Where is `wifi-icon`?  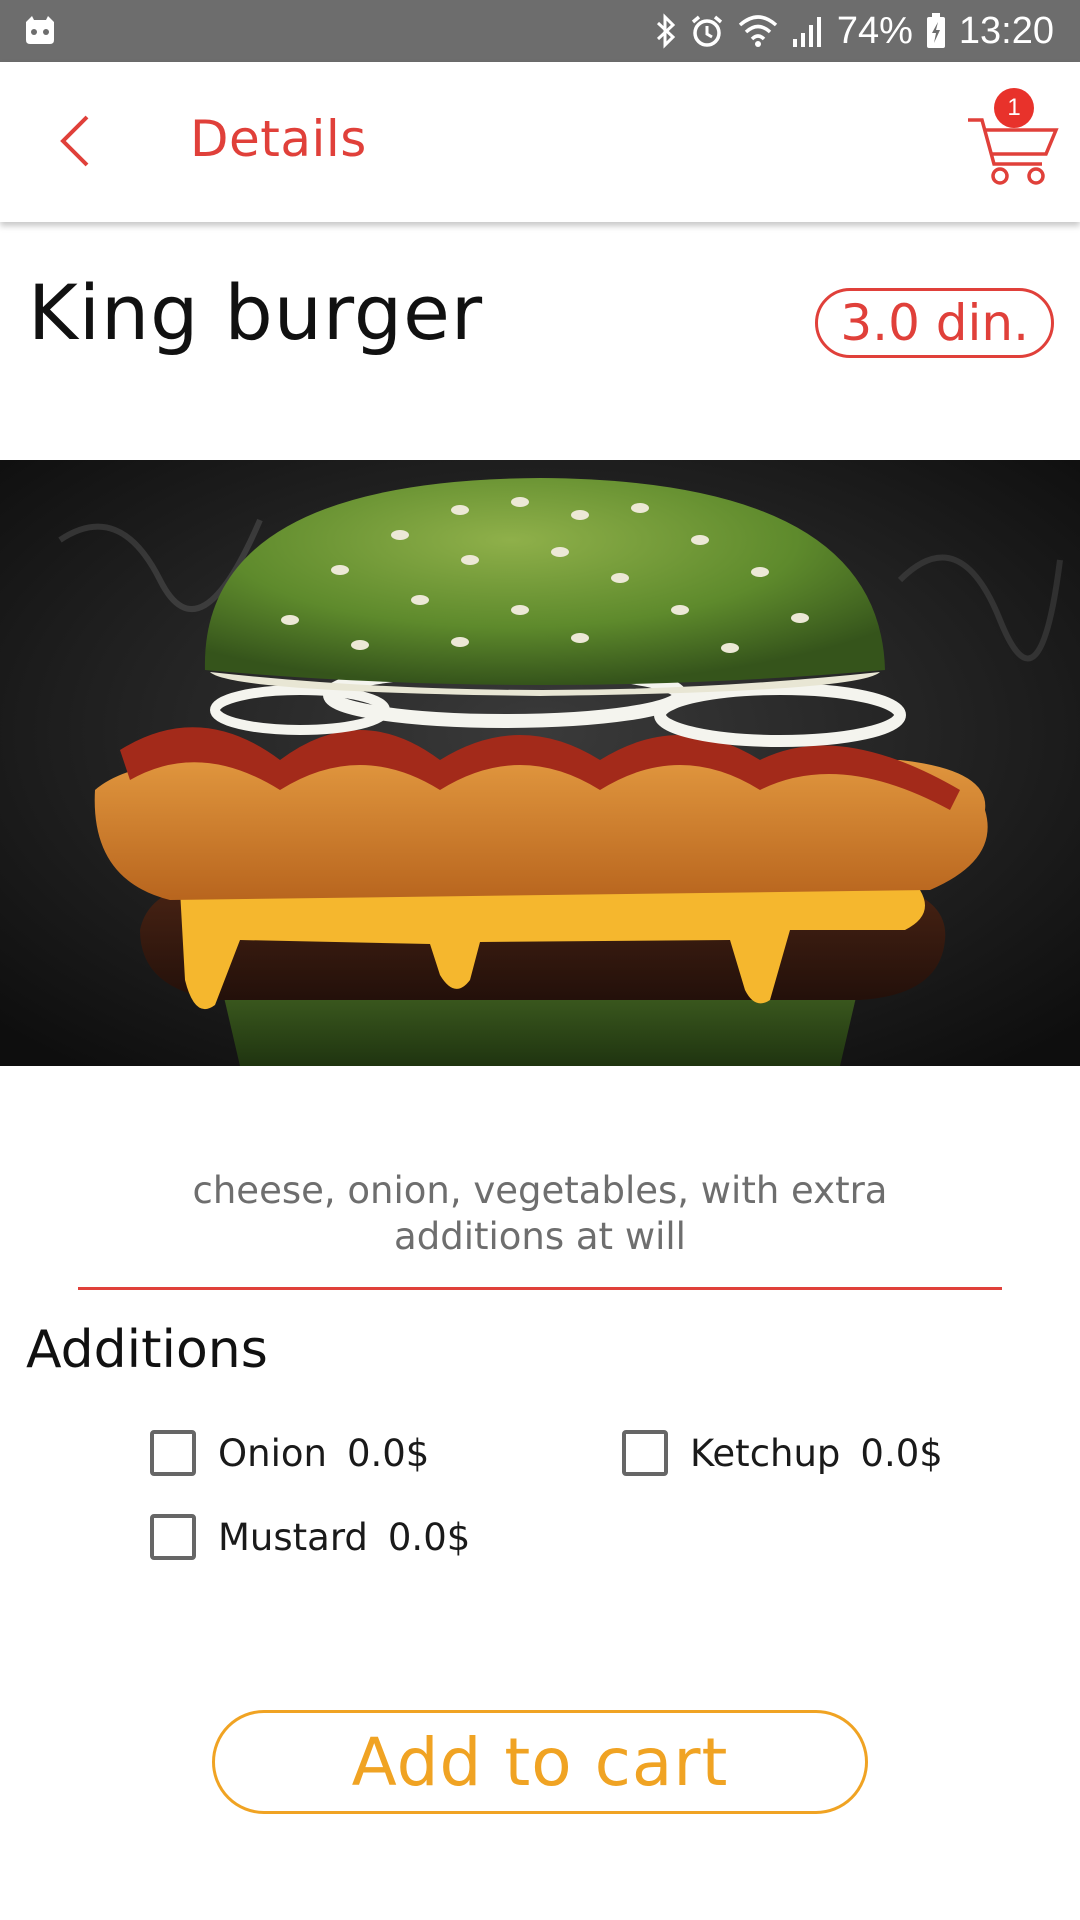
wifi-icon is located at coordinates (758, 31).